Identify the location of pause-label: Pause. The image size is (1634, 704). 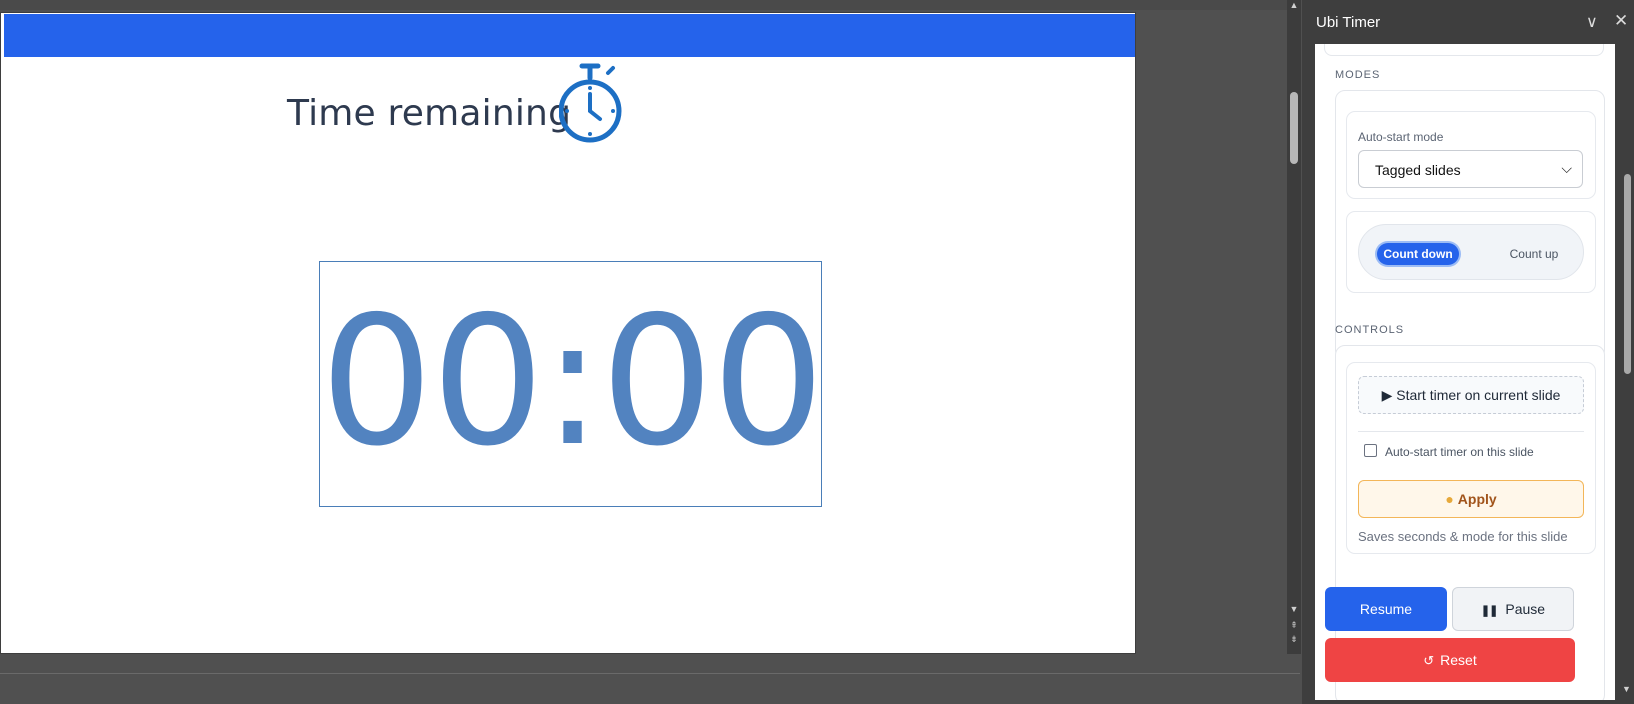
(1525, 609).